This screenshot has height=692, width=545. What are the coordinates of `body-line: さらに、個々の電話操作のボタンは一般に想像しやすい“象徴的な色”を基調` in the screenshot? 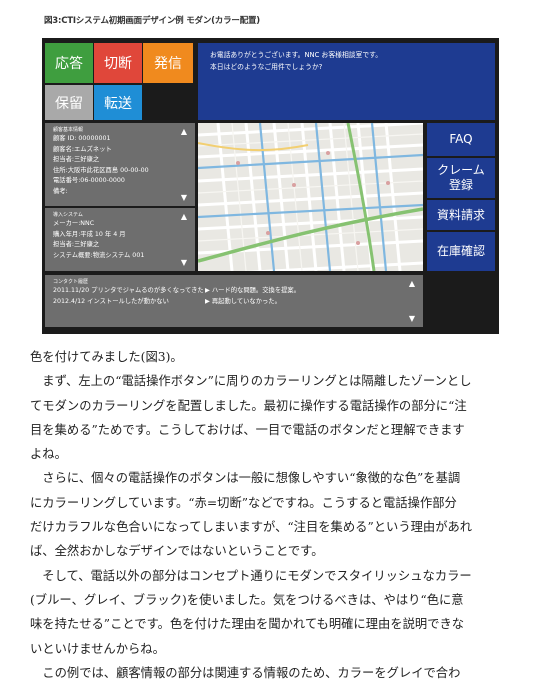 It's located at (245, 478).